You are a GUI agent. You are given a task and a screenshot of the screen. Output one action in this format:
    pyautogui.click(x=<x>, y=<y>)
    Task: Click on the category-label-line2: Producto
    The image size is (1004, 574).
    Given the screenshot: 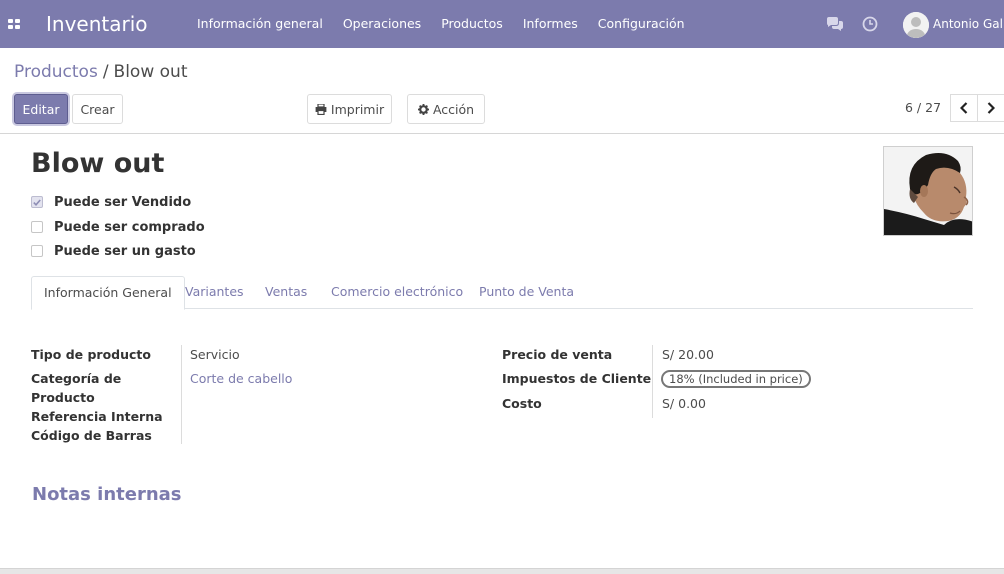 What is the action you would take?
    pyautogui.click(x=63, y=397)
    